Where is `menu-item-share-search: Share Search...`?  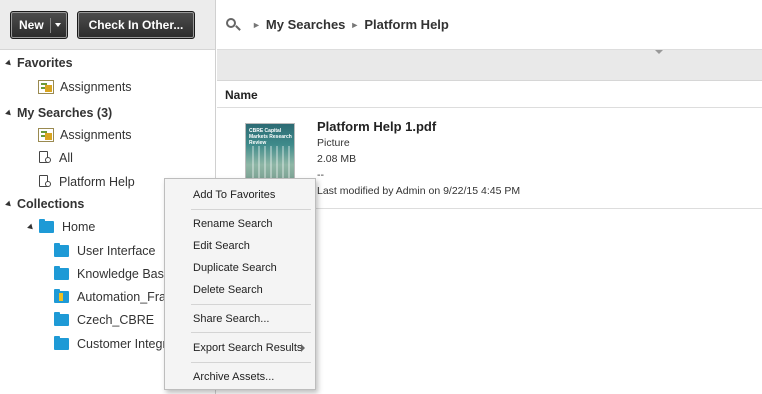
menu-item-share-search: Share Search... is located at coordinates (240, 319).